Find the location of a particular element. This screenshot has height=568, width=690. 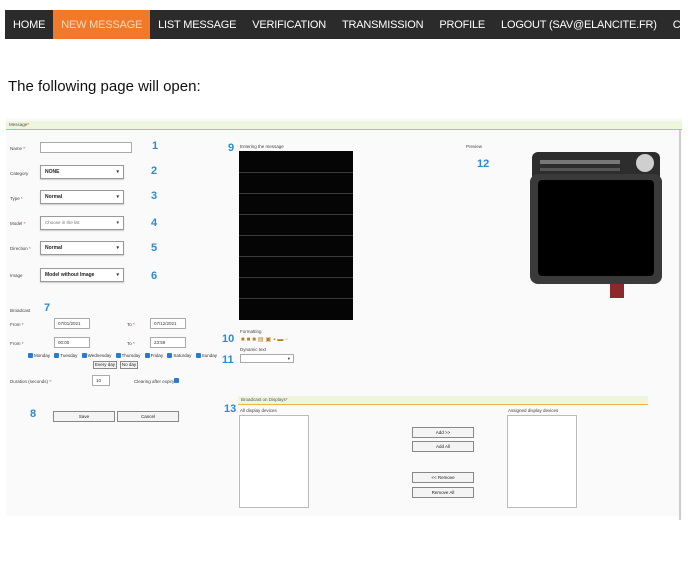

name-label: Name * is located at coordinates (18, 148).